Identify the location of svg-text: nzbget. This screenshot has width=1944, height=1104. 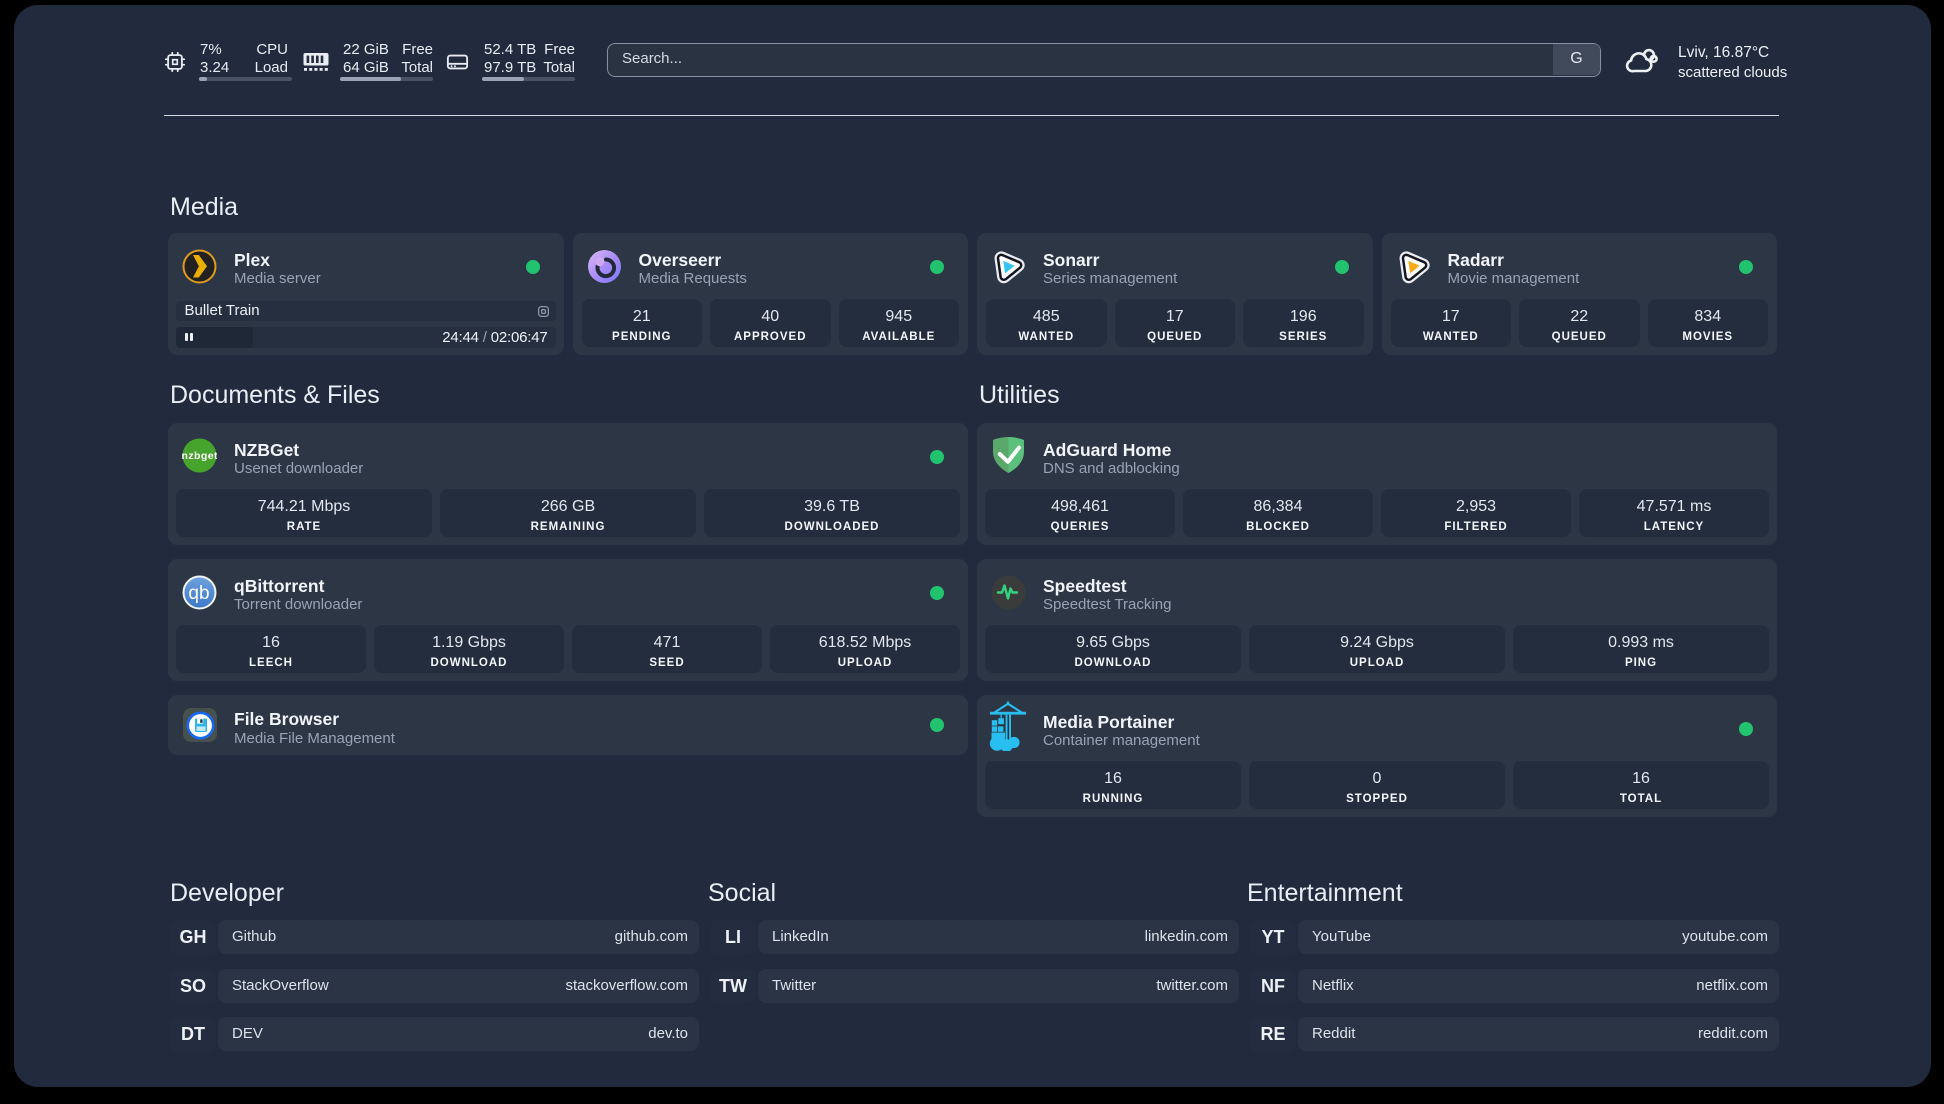
(199, 456).